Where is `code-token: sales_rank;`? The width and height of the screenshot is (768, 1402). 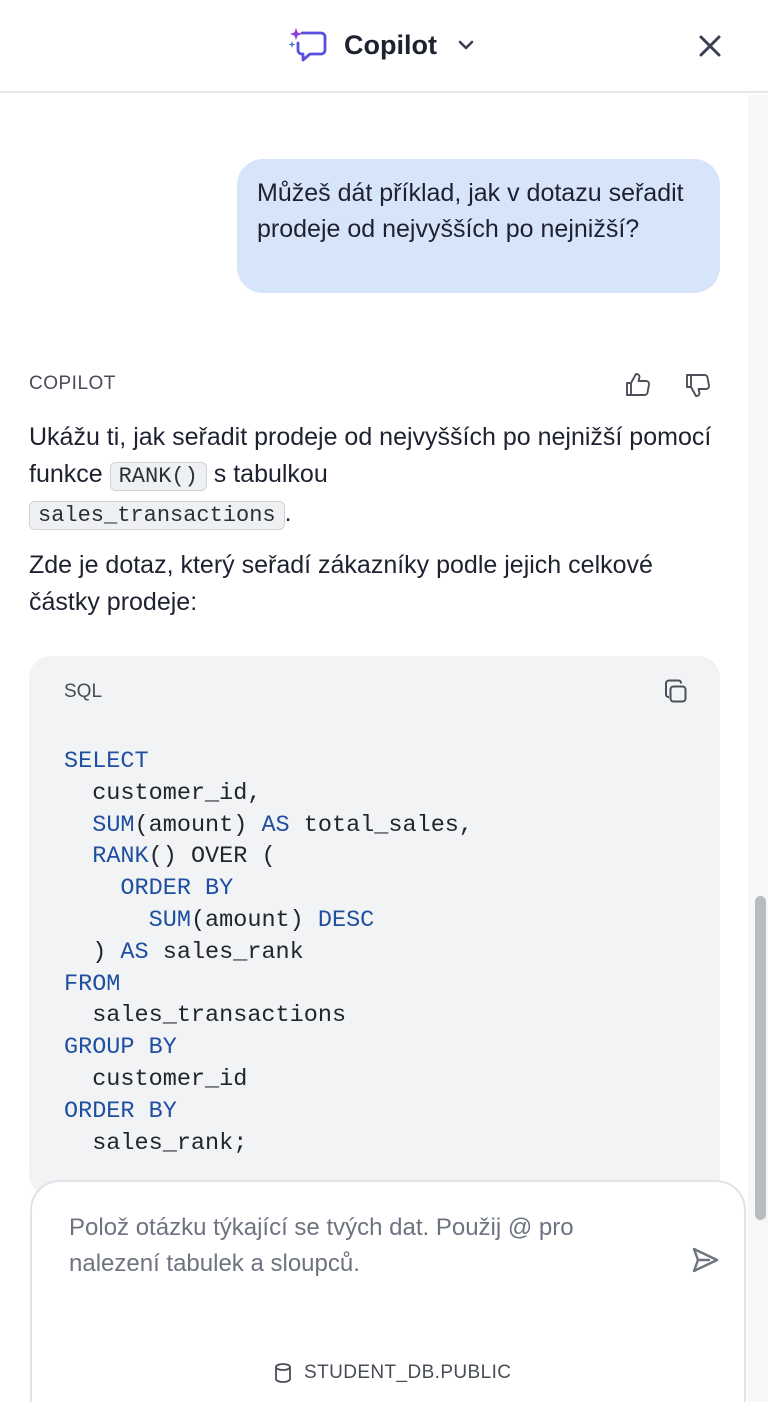 code-token: sales_rank; is located at coordinates (156, 1143).